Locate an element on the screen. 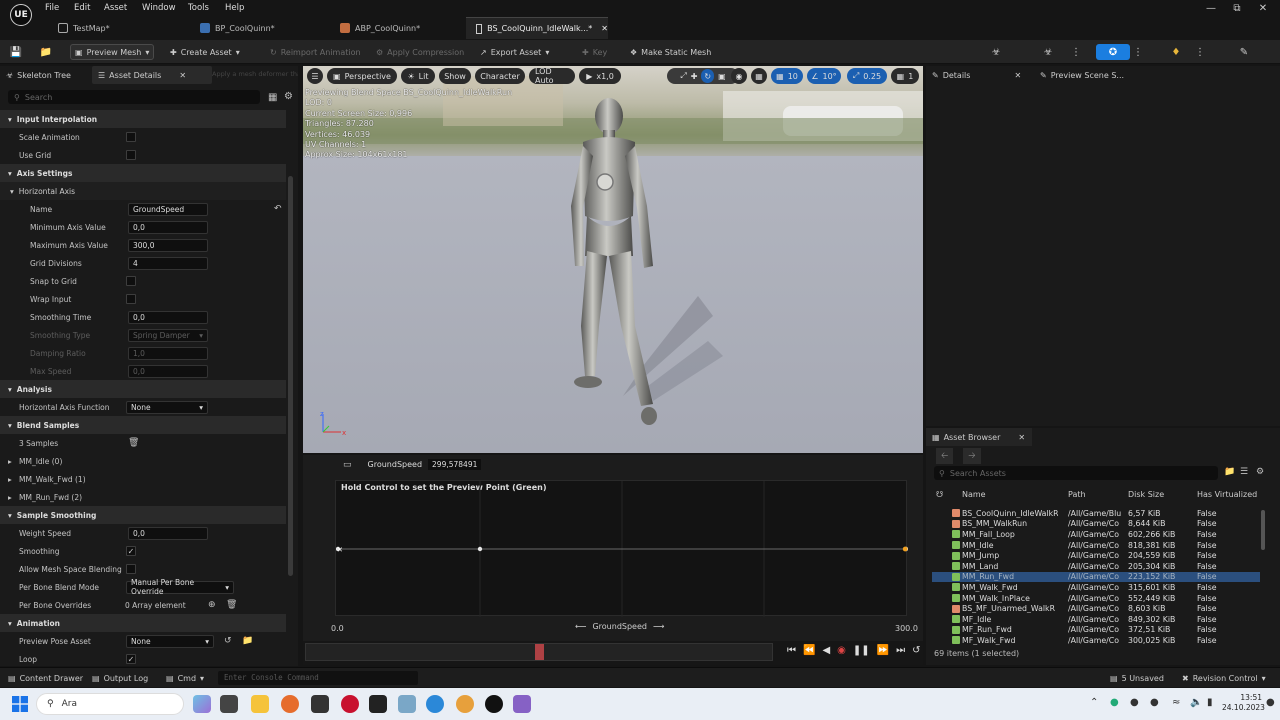 The image size is (1280, 720). play-rate-button: ▶ x1,0 is located at coordinates (600, 76).